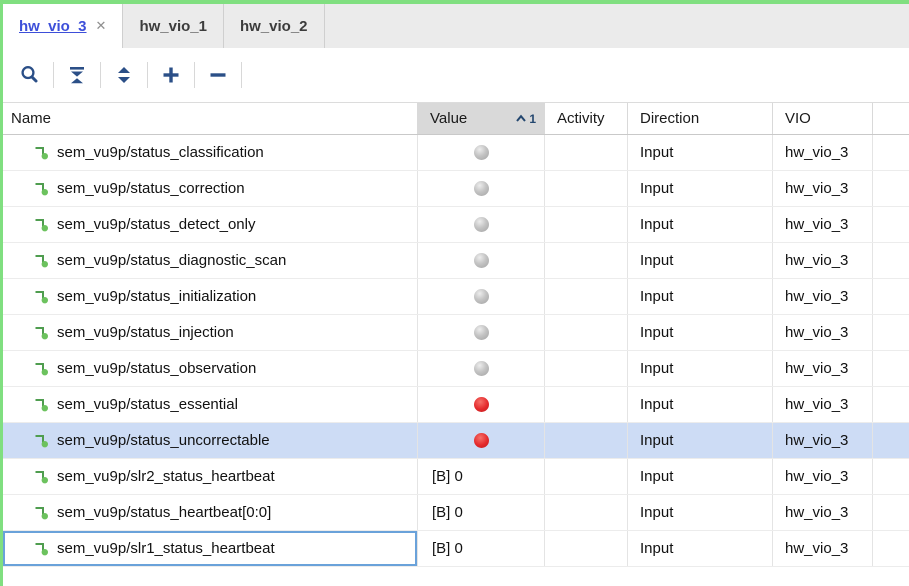 This screenshot has width=909, height=586. I want to click on name-cell: sem_vu9p/status_heartbeat[0:0], so click(210, 512).